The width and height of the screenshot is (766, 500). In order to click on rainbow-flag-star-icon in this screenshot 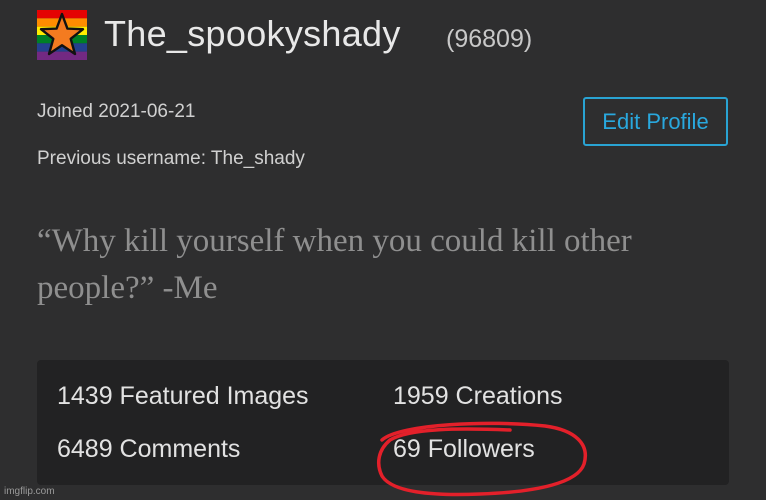, I will do `click(62, 35)`.